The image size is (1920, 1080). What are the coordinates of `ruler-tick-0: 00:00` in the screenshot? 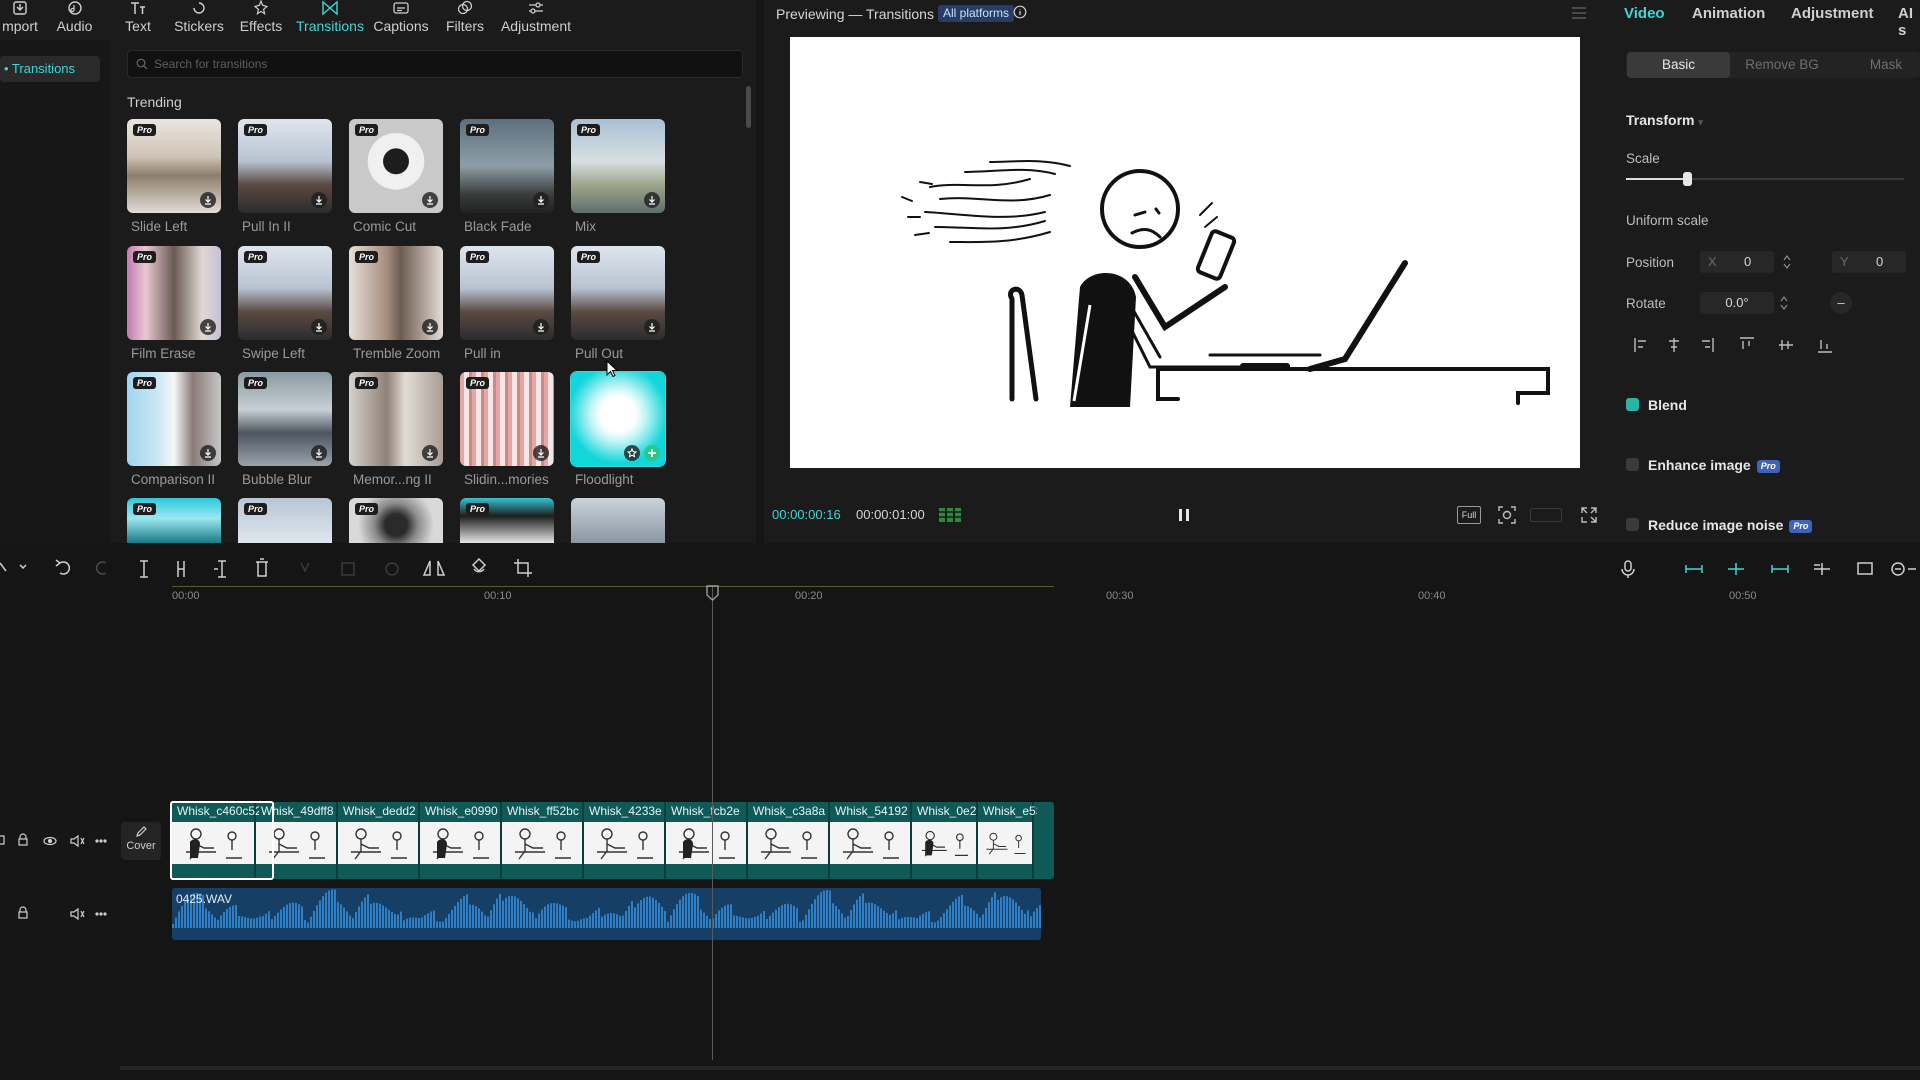 It's located at (186, 596).